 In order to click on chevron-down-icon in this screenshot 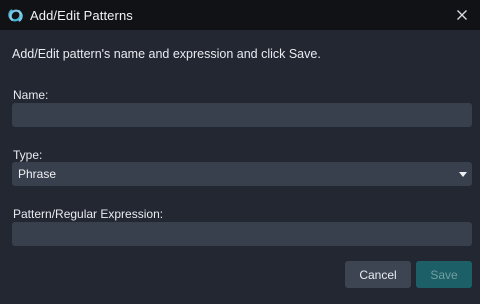, I will do `click(463, 174)`.